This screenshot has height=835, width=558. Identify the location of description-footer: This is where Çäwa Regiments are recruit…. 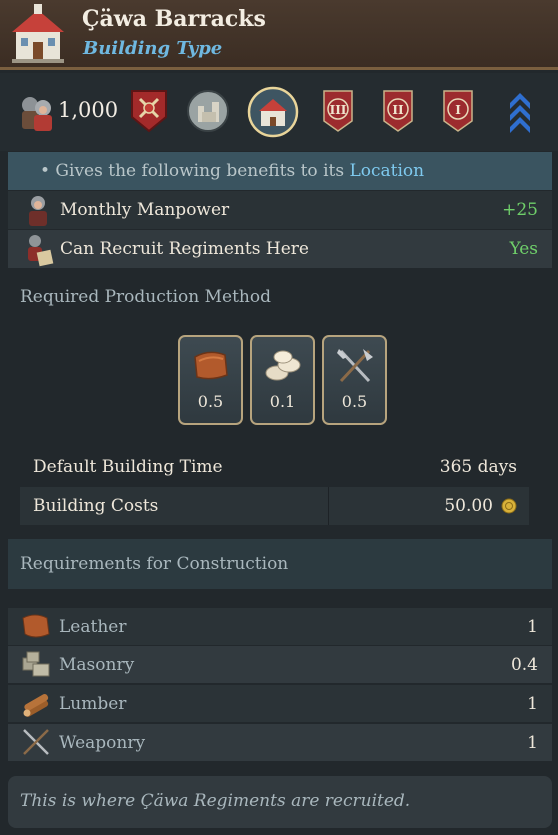
(280, 802).